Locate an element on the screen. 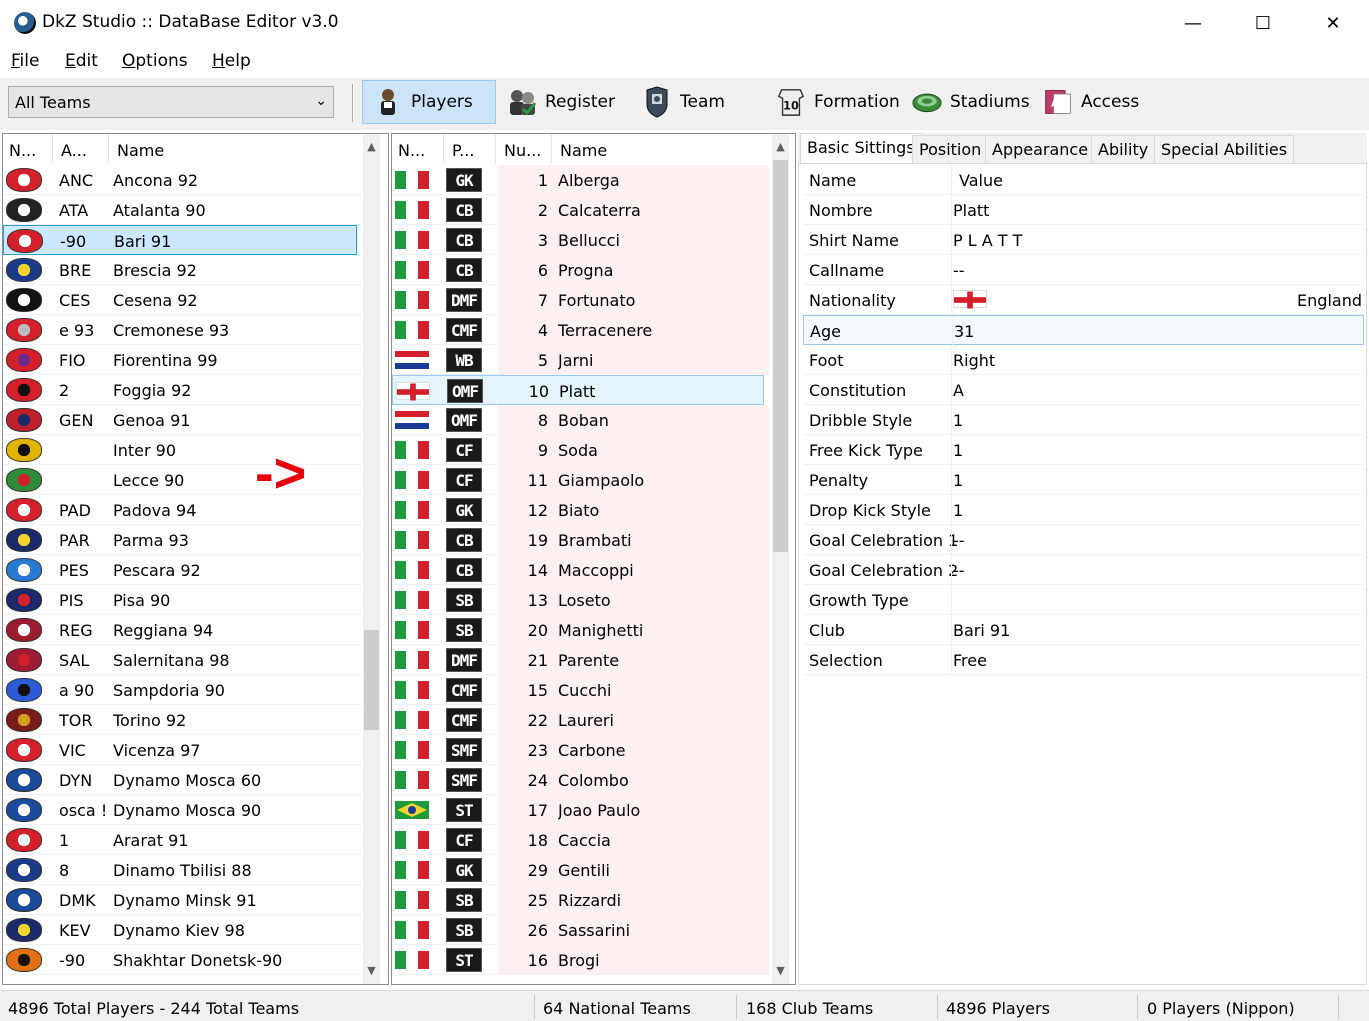  player-row: DMF 7 Fortunato is located at coordinates (580, 300).